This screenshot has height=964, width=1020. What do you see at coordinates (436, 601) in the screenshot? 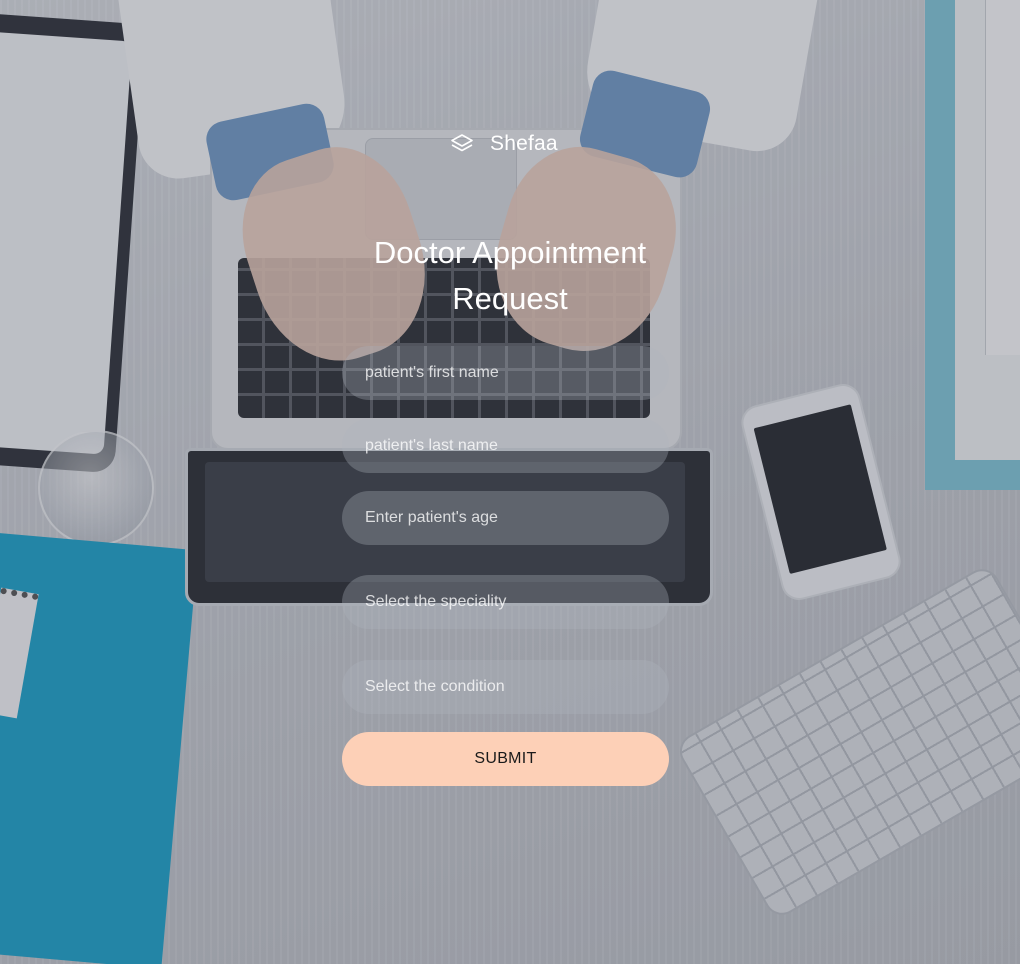
I see `speciality-select-label: Select the speciality` at bounding box center [436, 601].